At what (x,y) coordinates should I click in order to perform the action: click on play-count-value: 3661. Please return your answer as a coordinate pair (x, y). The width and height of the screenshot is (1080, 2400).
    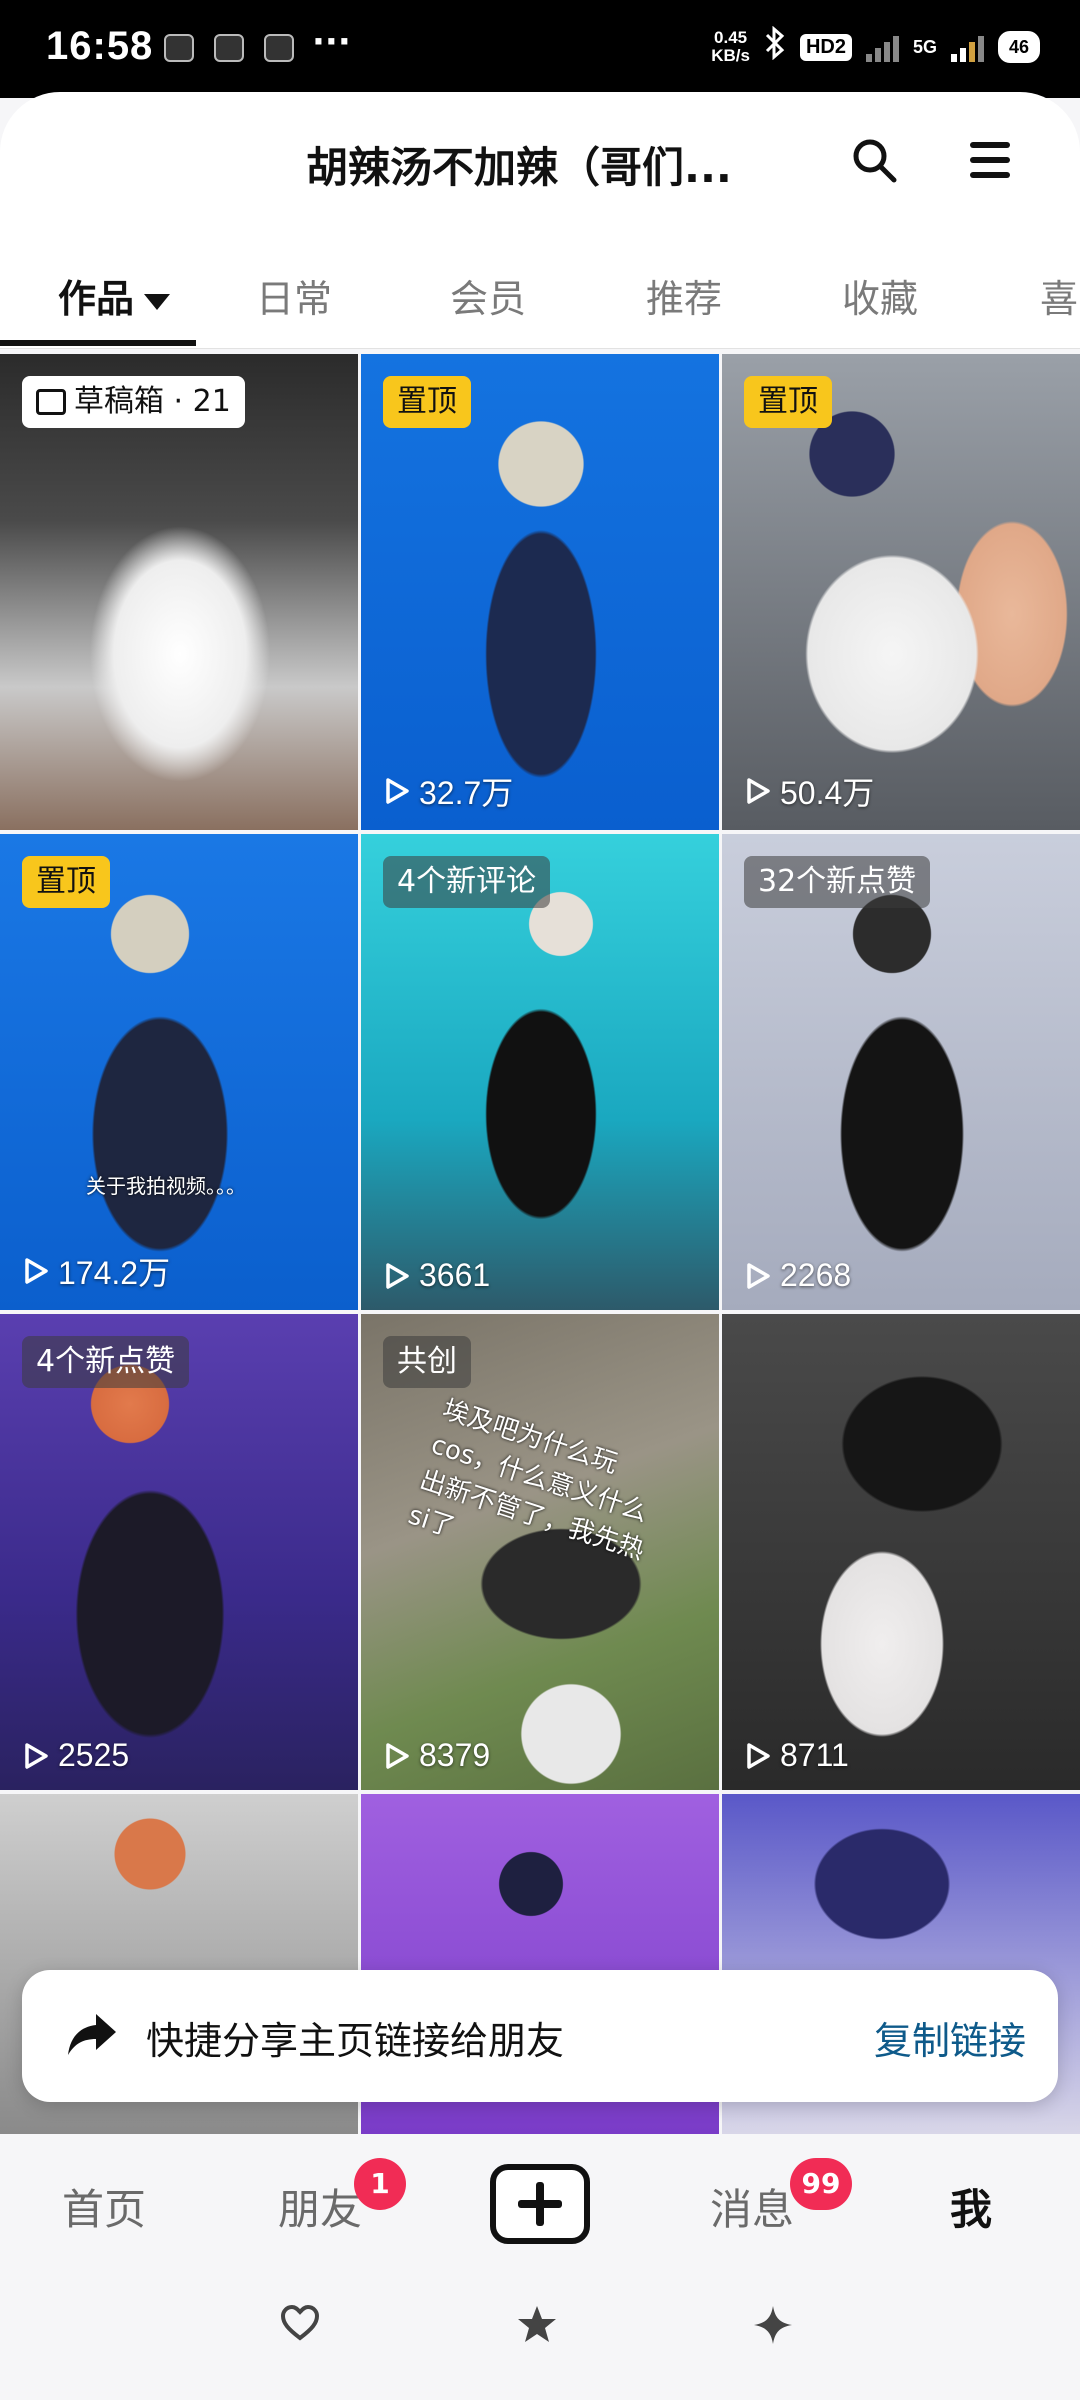
    Looking at the image, I should click on (455, 1275).